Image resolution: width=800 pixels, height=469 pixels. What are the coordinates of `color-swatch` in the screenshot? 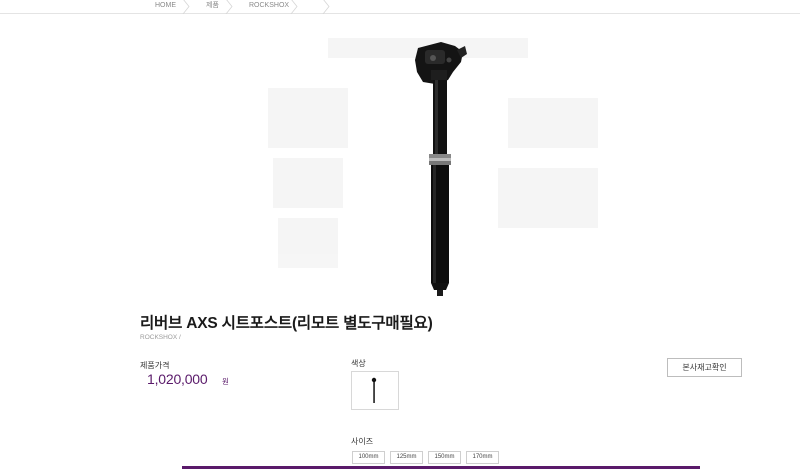 It's located at (375, 390).